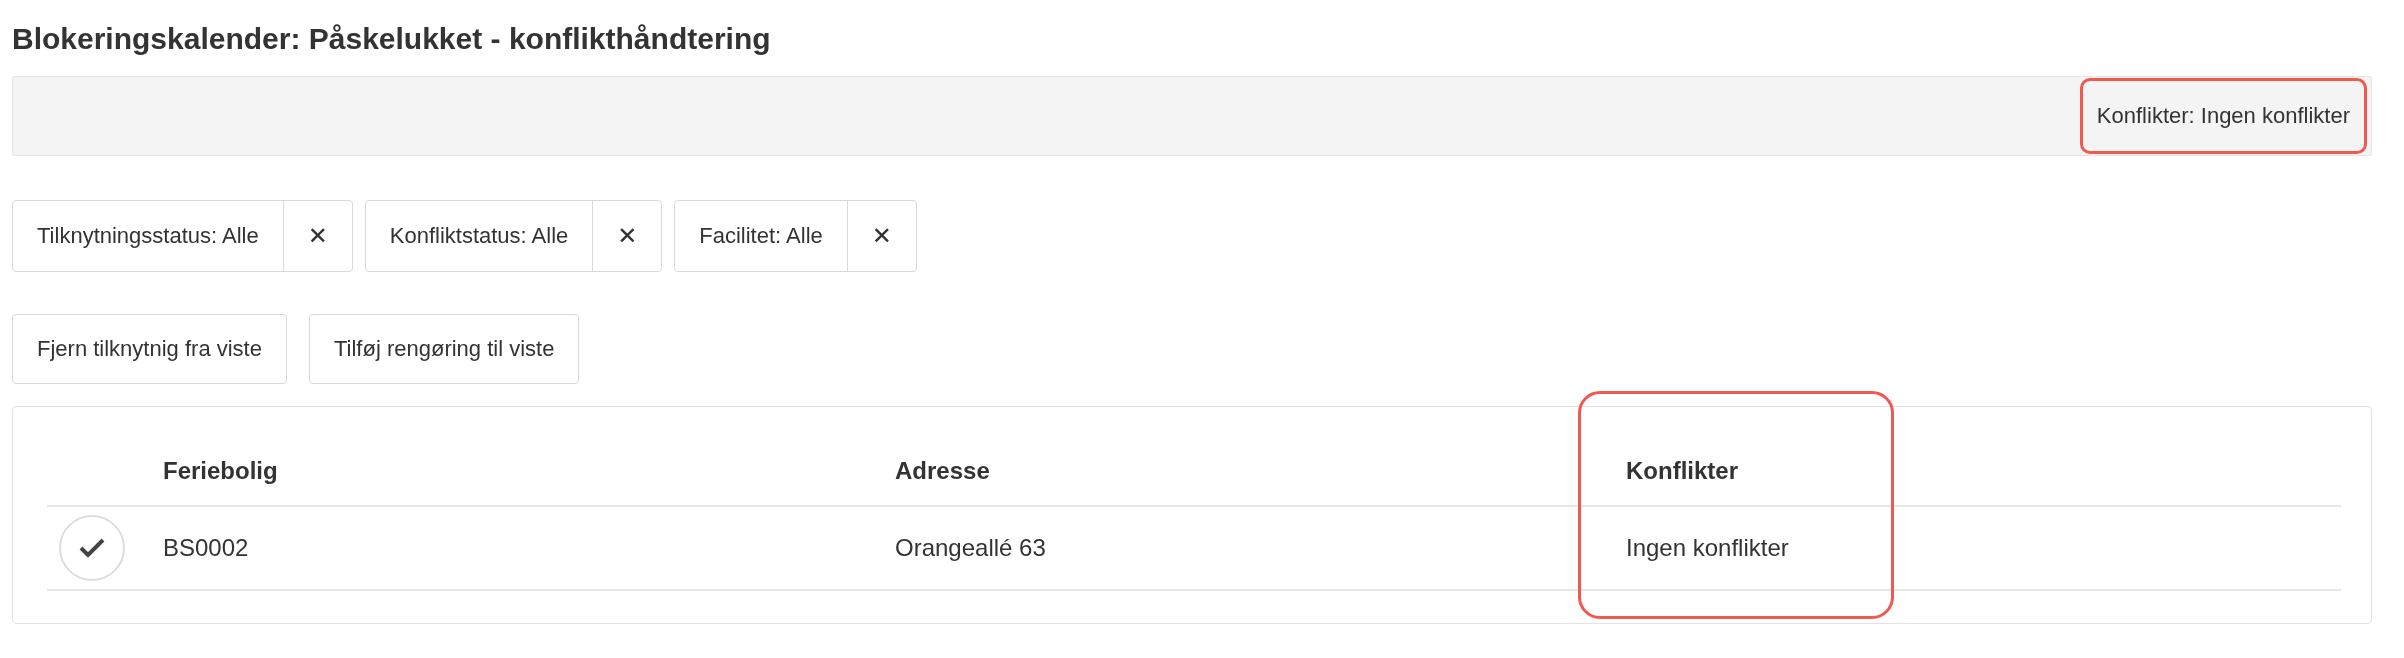  I want to click on filter-label: Tilknytningsstatus: Alle, so click(148, 236).